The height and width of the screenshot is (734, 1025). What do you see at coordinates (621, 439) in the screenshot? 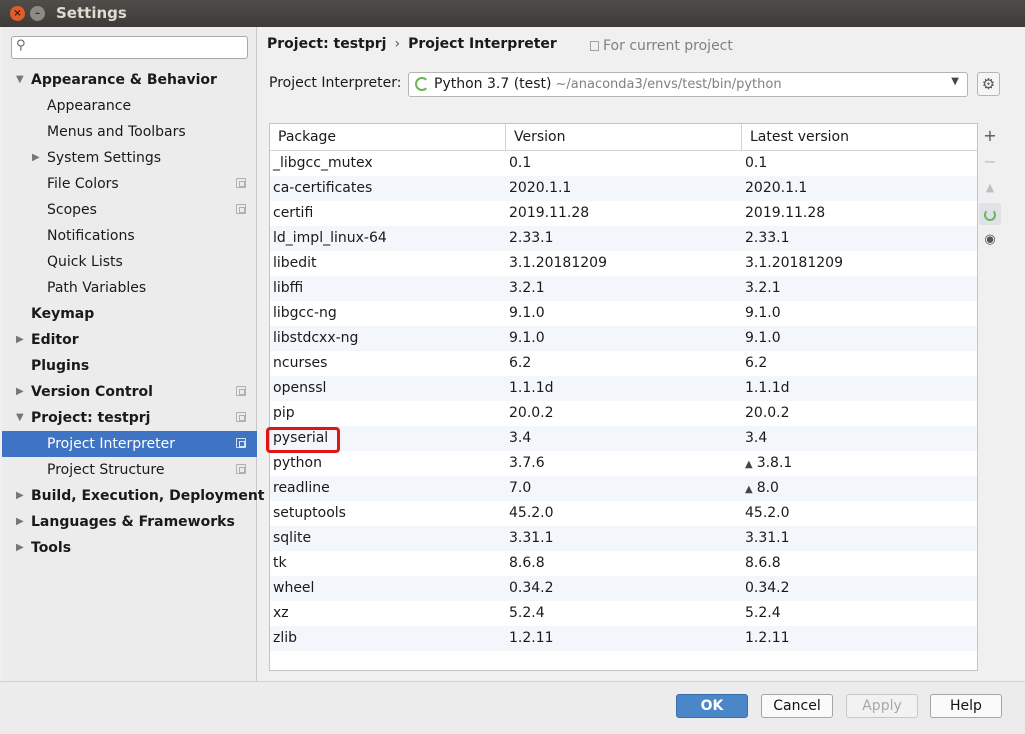
I see `table-row: pyserial 3.4 3.4` at bounding box center [621, 439].